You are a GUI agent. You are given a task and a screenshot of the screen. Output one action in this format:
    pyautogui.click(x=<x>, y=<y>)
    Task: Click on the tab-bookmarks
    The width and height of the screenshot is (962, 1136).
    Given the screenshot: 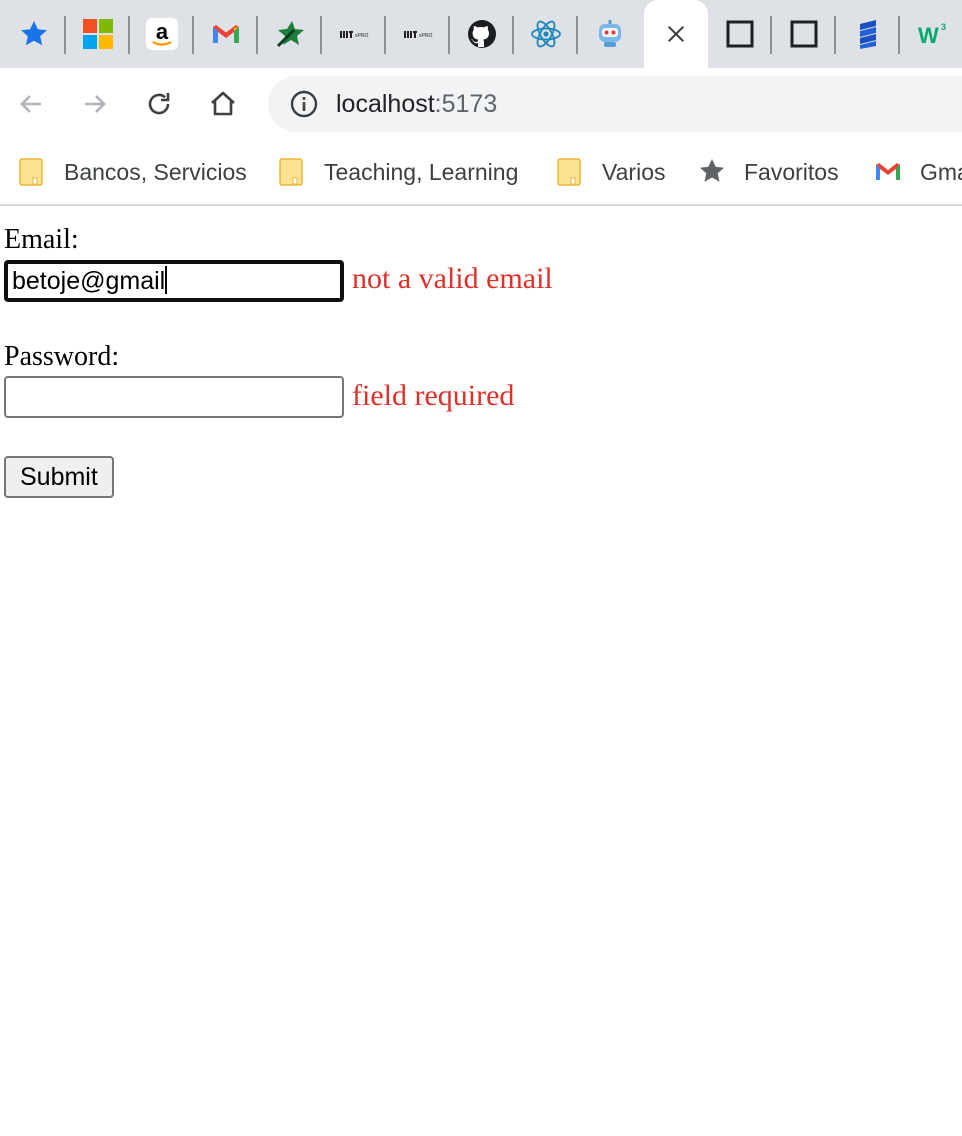 What is the action you would take?
    pyautogui.click(x=34, y=34)
    